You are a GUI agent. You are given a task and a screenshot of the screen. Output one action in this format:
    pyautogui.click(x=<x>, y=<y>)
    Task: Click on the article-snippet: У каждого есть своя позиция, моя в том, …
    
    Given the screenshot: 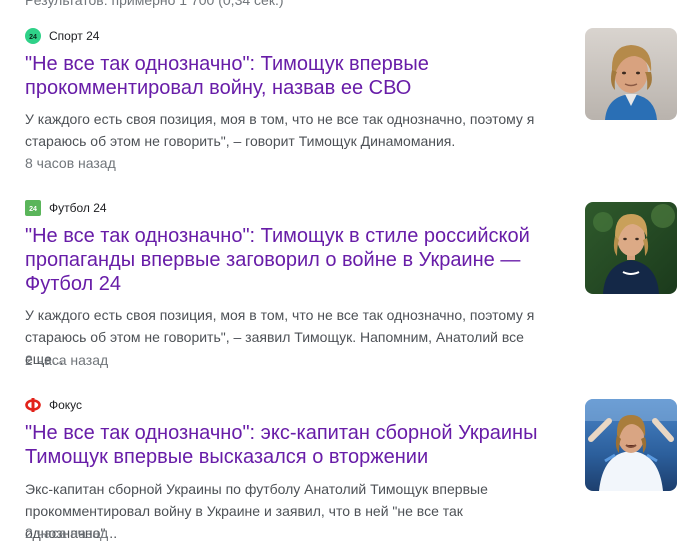 What is the action you would take?
    pyautogui.click(x=280, y=130)
    